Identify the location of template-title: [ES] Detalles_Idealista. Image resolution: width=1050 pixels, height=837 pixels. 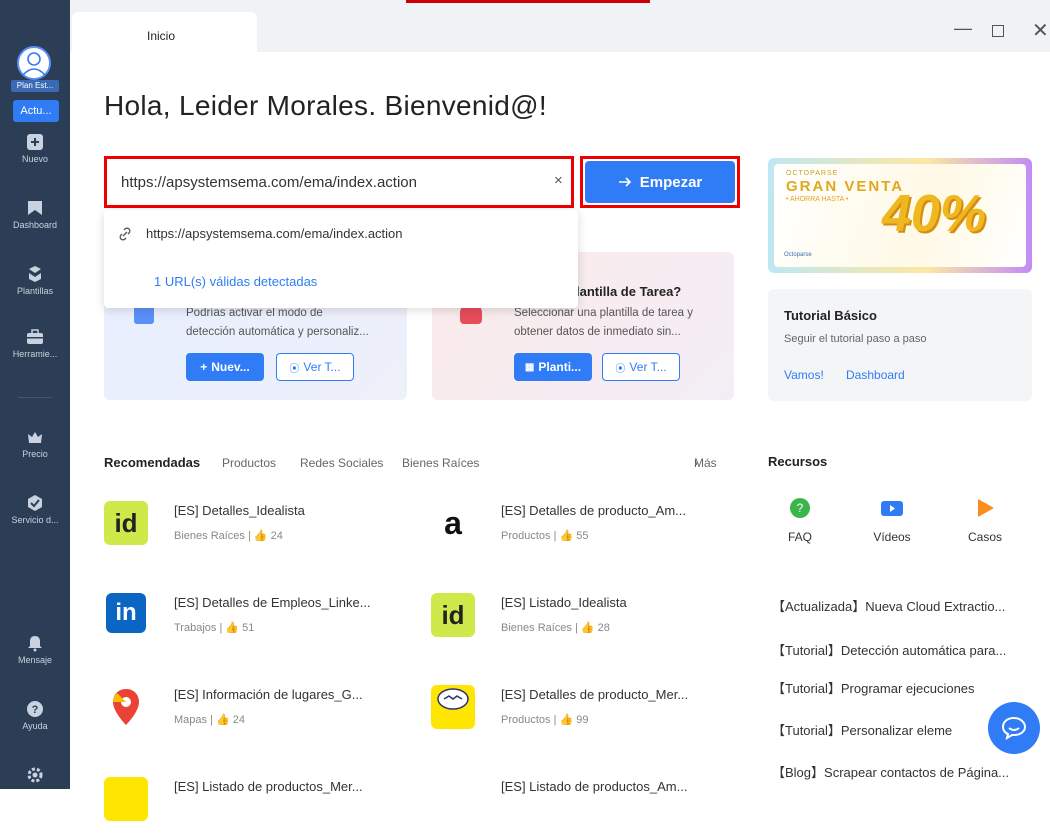
(239, 510).